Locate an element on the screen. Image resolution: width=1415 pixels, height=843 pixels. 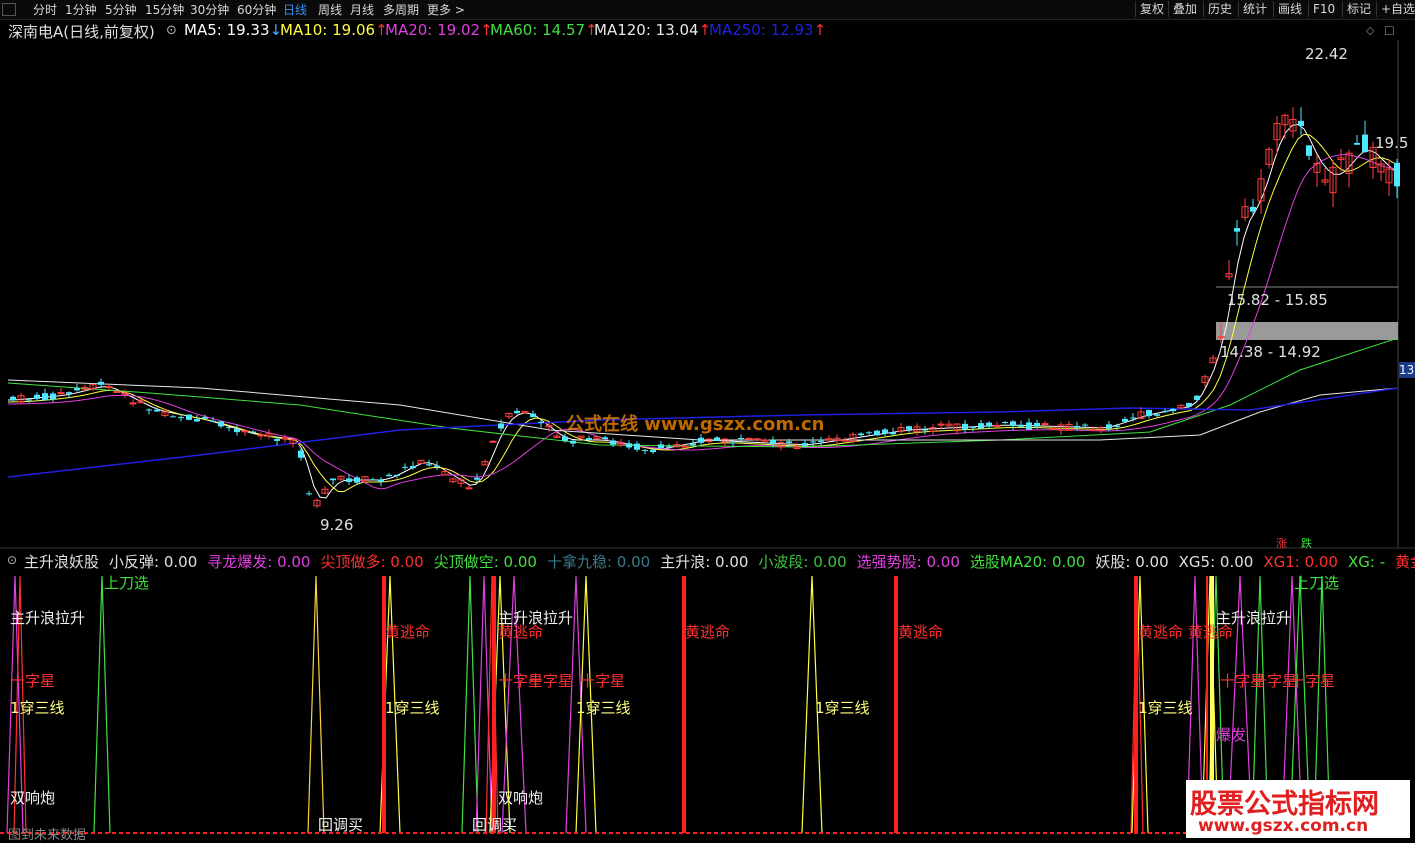
indicator-value-1: 小反弹: 0.00 is located at coordinates (153, 562).